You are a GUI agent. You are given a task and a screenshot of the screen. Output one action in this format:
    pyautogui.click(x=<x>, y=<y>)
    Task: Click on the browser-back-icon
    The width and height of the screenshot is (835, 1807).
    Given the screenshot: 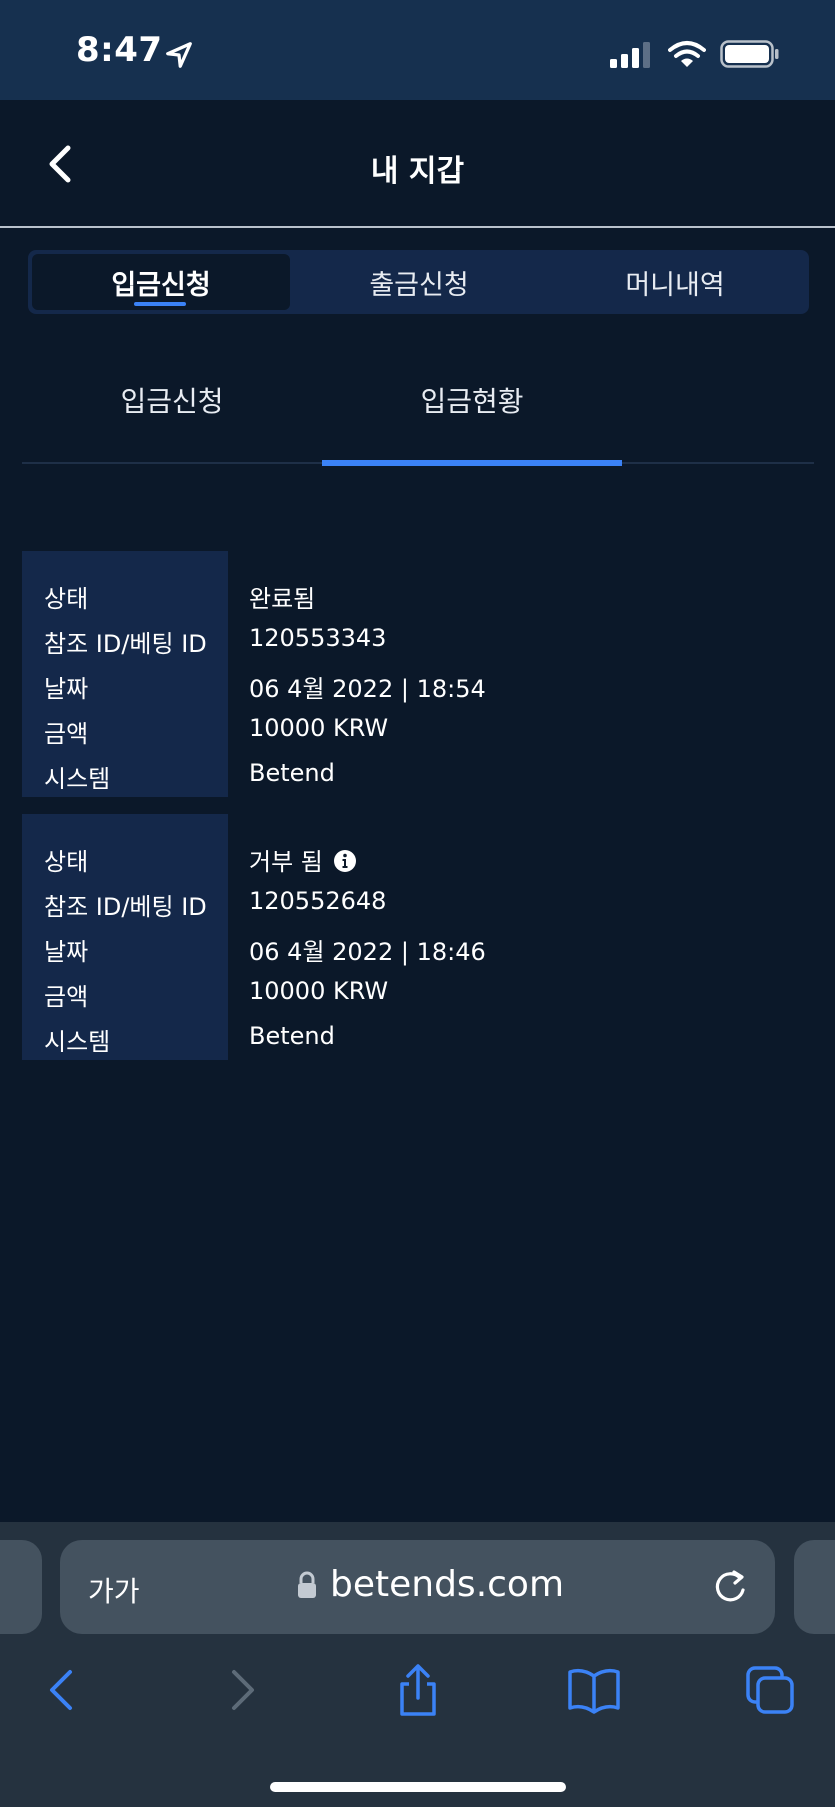 What is the action you would take?
    pyautogui.click(x=62, y=1690)
    